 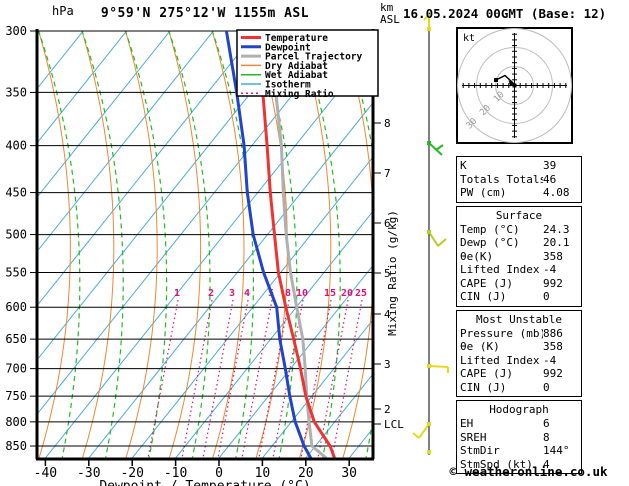 I want to click on pressure-tick-label: 450, so click(x=16, y=193).